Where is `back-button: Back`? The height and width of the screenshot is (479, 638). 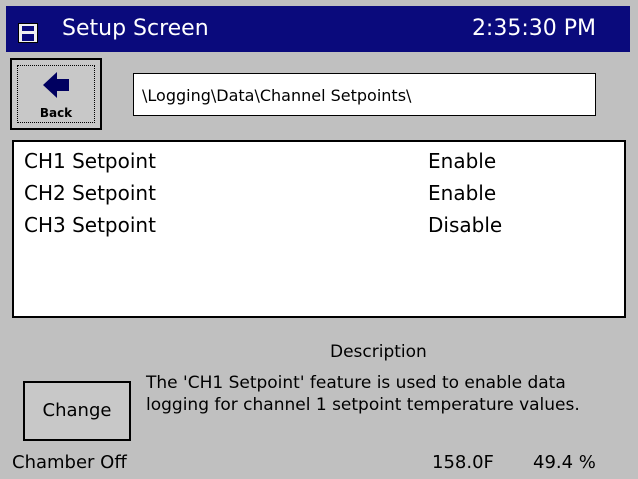 back-button: Back is located at coordinates (56, 94).